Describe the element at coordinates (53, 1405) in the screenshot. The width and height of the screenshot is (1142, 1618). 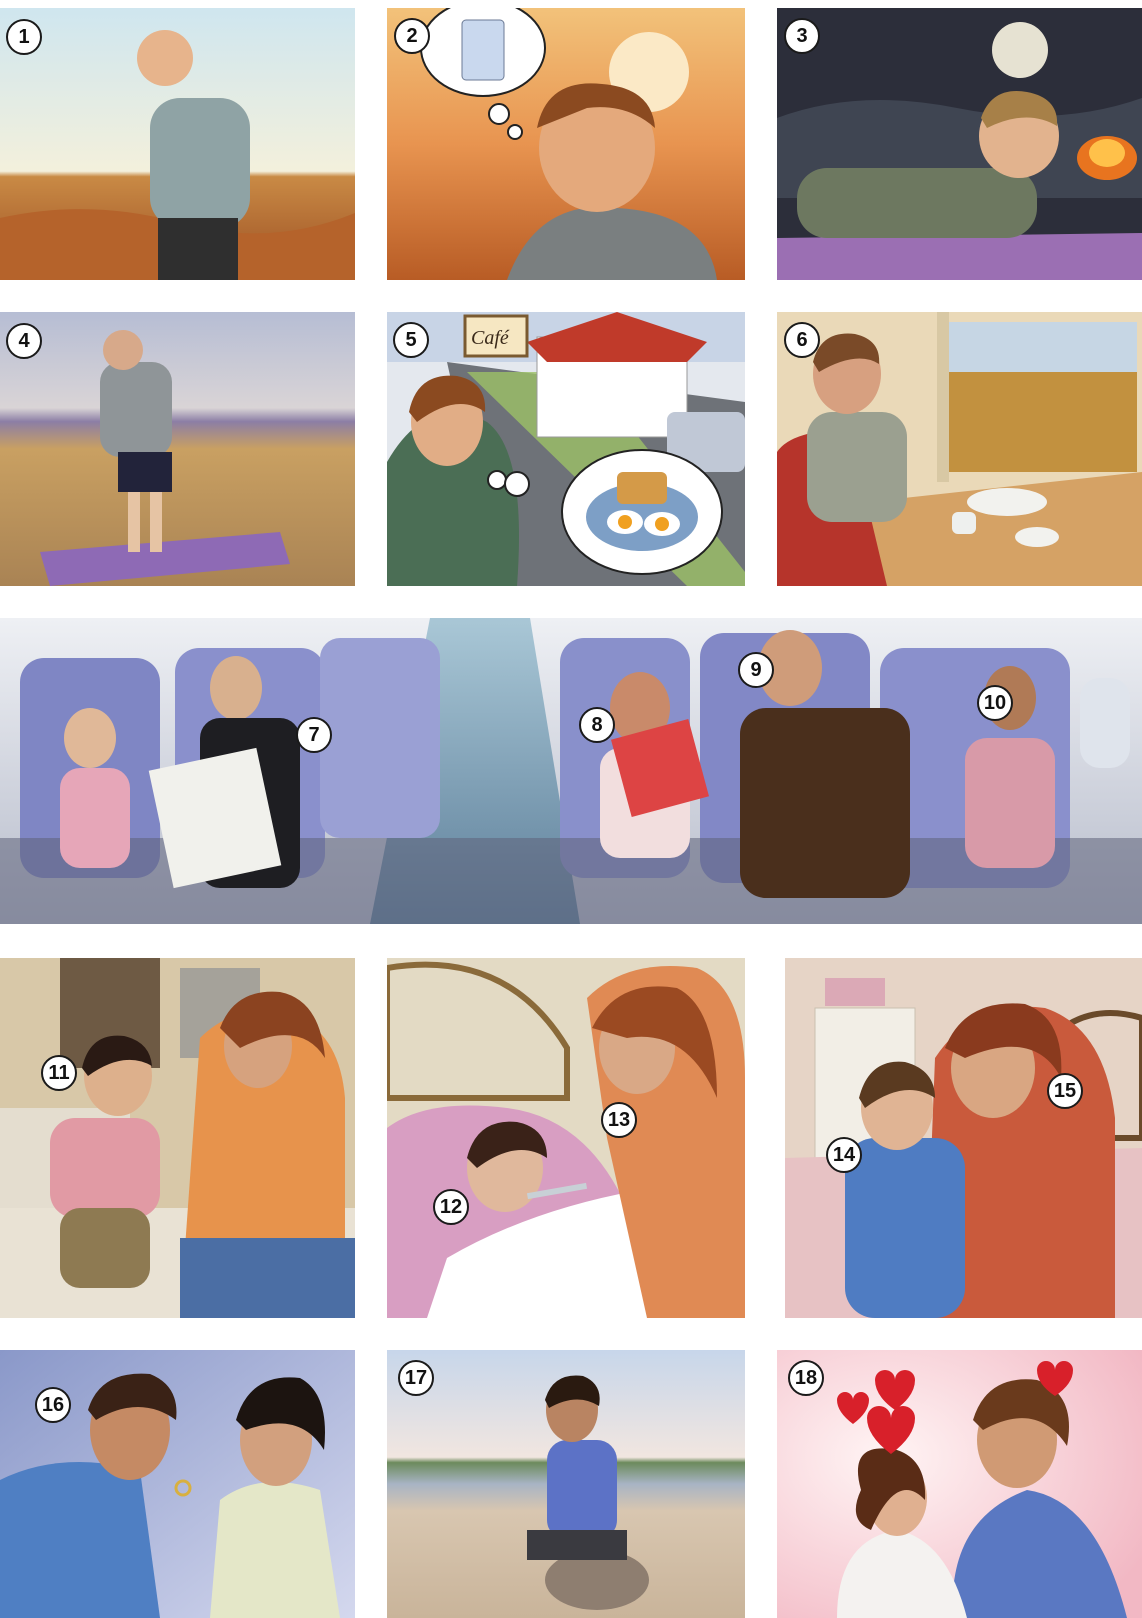
I see `number-badge: 16` at that location.